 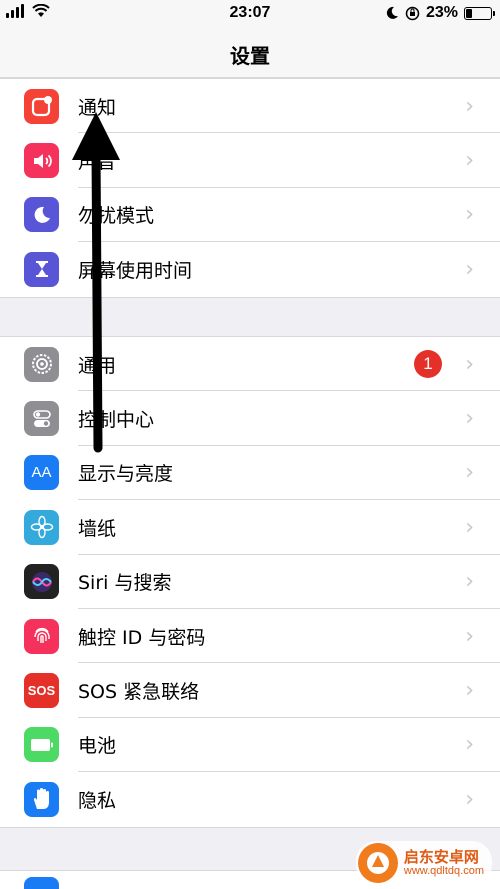 I want to click on toggles-icon, so click(x=41, y=419).